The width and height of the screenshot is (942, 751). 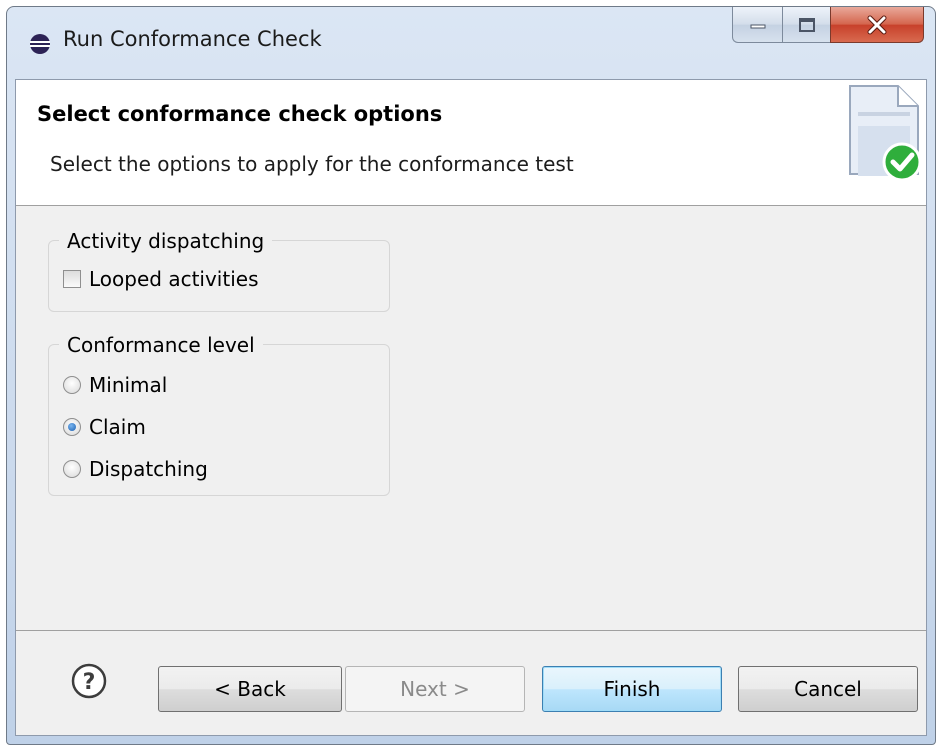 What do you see at coordinates (192, 39) in the screenshot?
I see `window-title: Run Conformance Check` at bounding box center [192, 39].